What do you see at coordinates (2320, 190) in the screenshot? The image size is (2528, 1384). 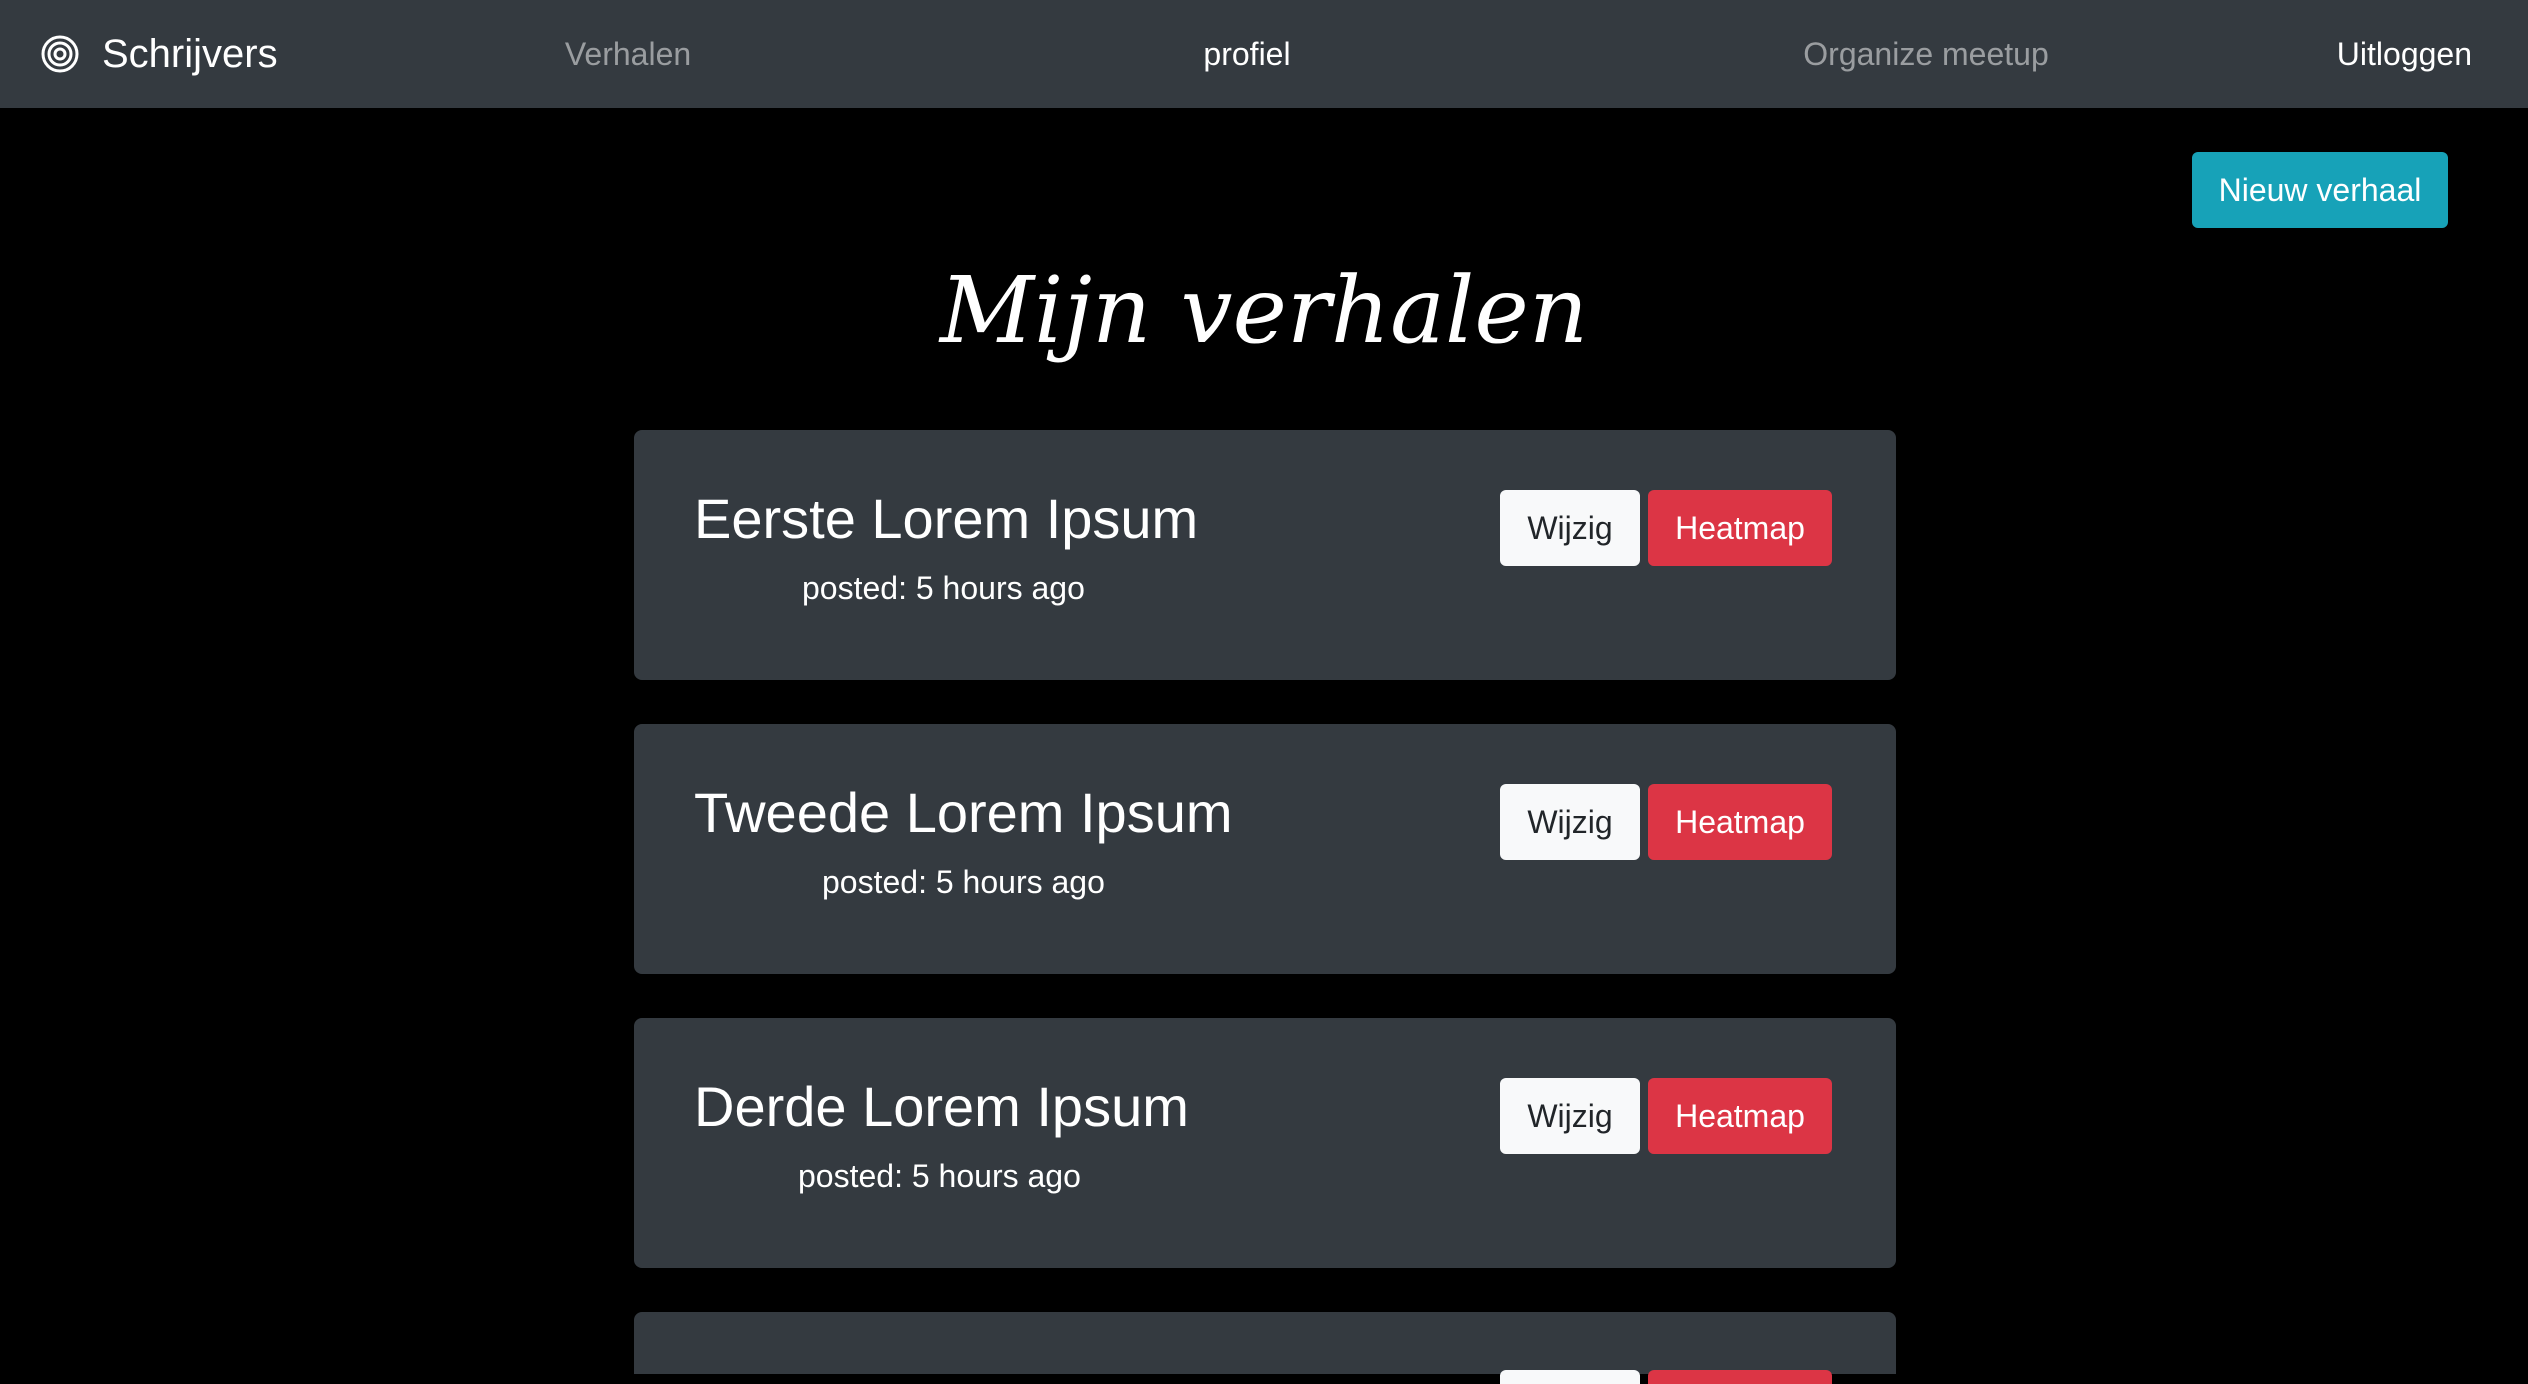 I see `new-story-button: Nieuw verhaal` at bounding box center [2320, 190].